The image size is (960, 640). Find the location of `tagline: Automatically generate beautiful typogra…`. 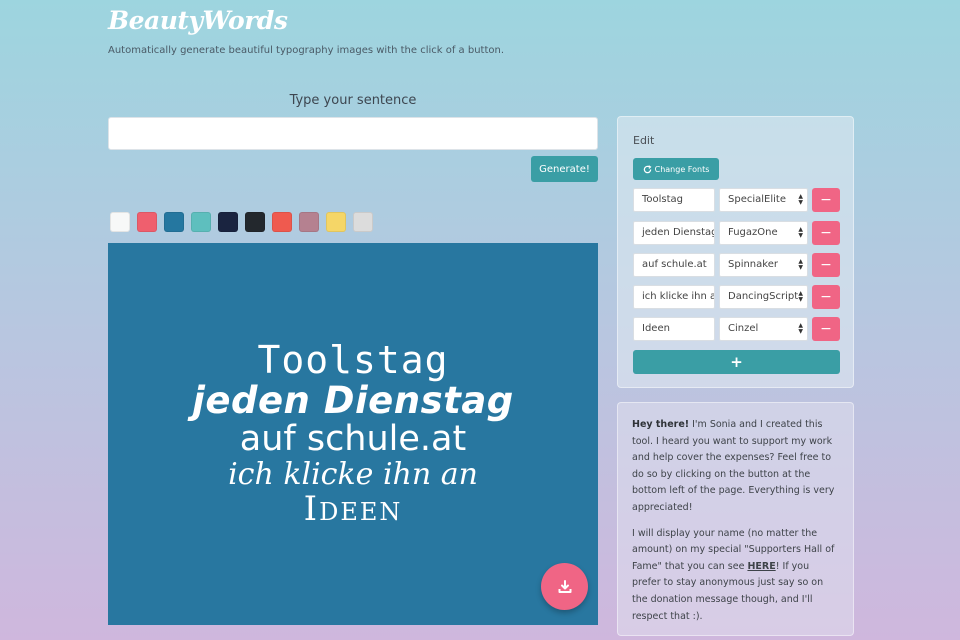

tagline: Automatically generate beautiful typogra… is located at coordinates (306, 50).